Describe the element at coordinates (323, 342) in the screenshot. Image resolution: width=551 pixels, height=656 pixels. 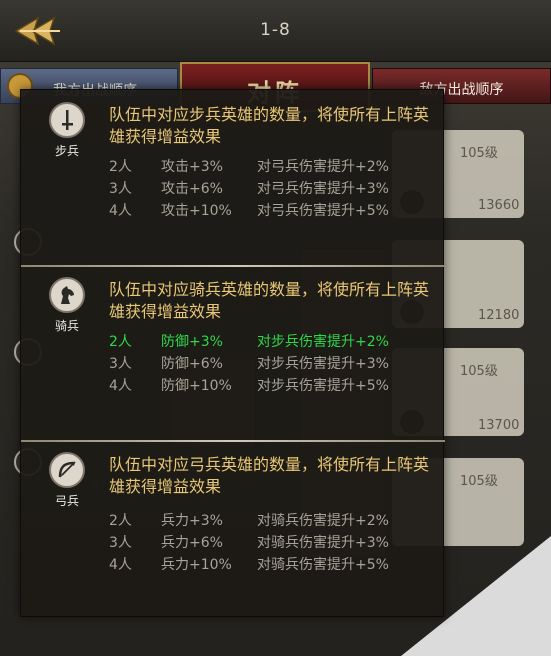
I see `damage-bonus: 对步兵伤害提升+2%` at that location.